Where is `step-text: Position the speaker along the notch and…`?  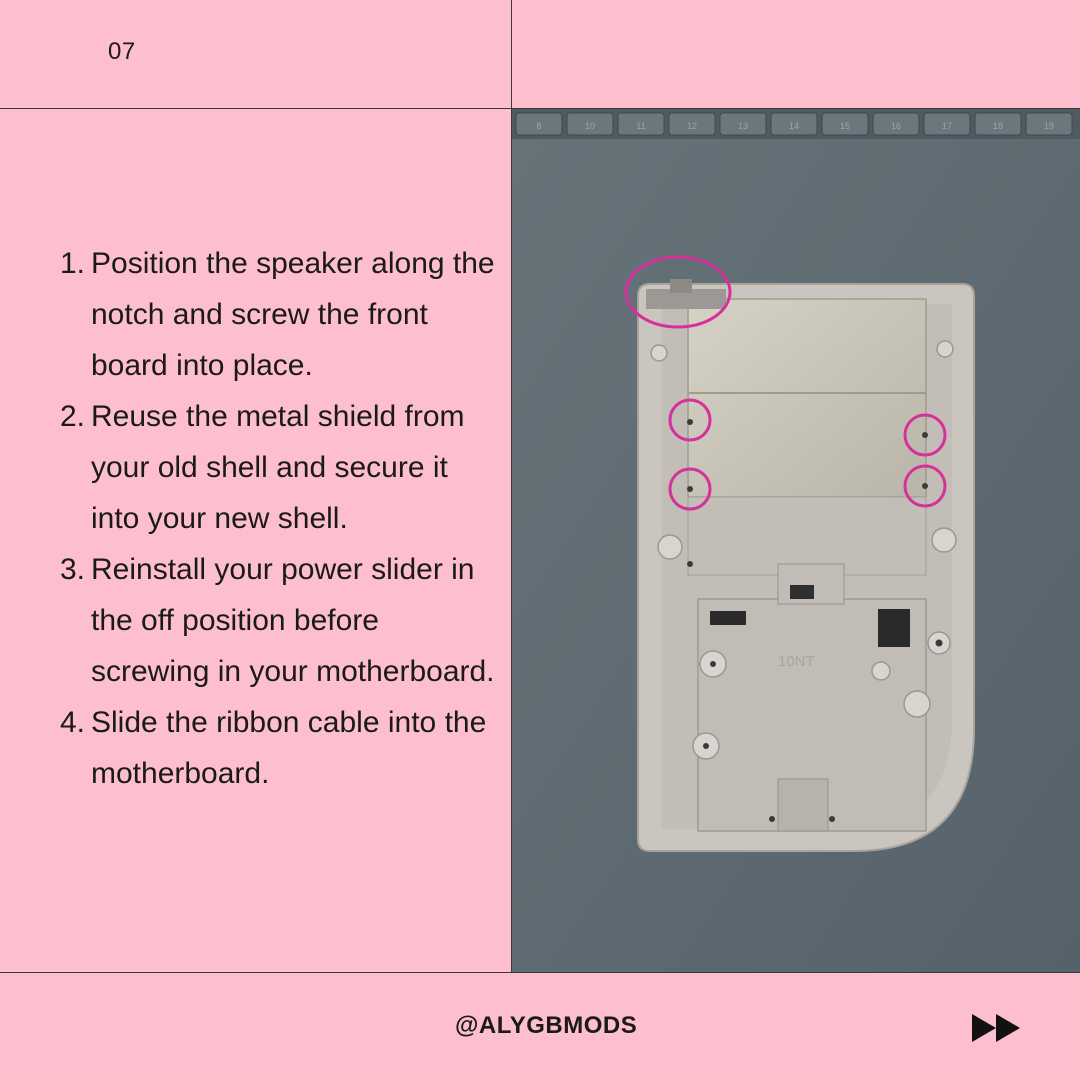 step-text: Position the speaker along the notch and… is located at coordinates (293, 314).